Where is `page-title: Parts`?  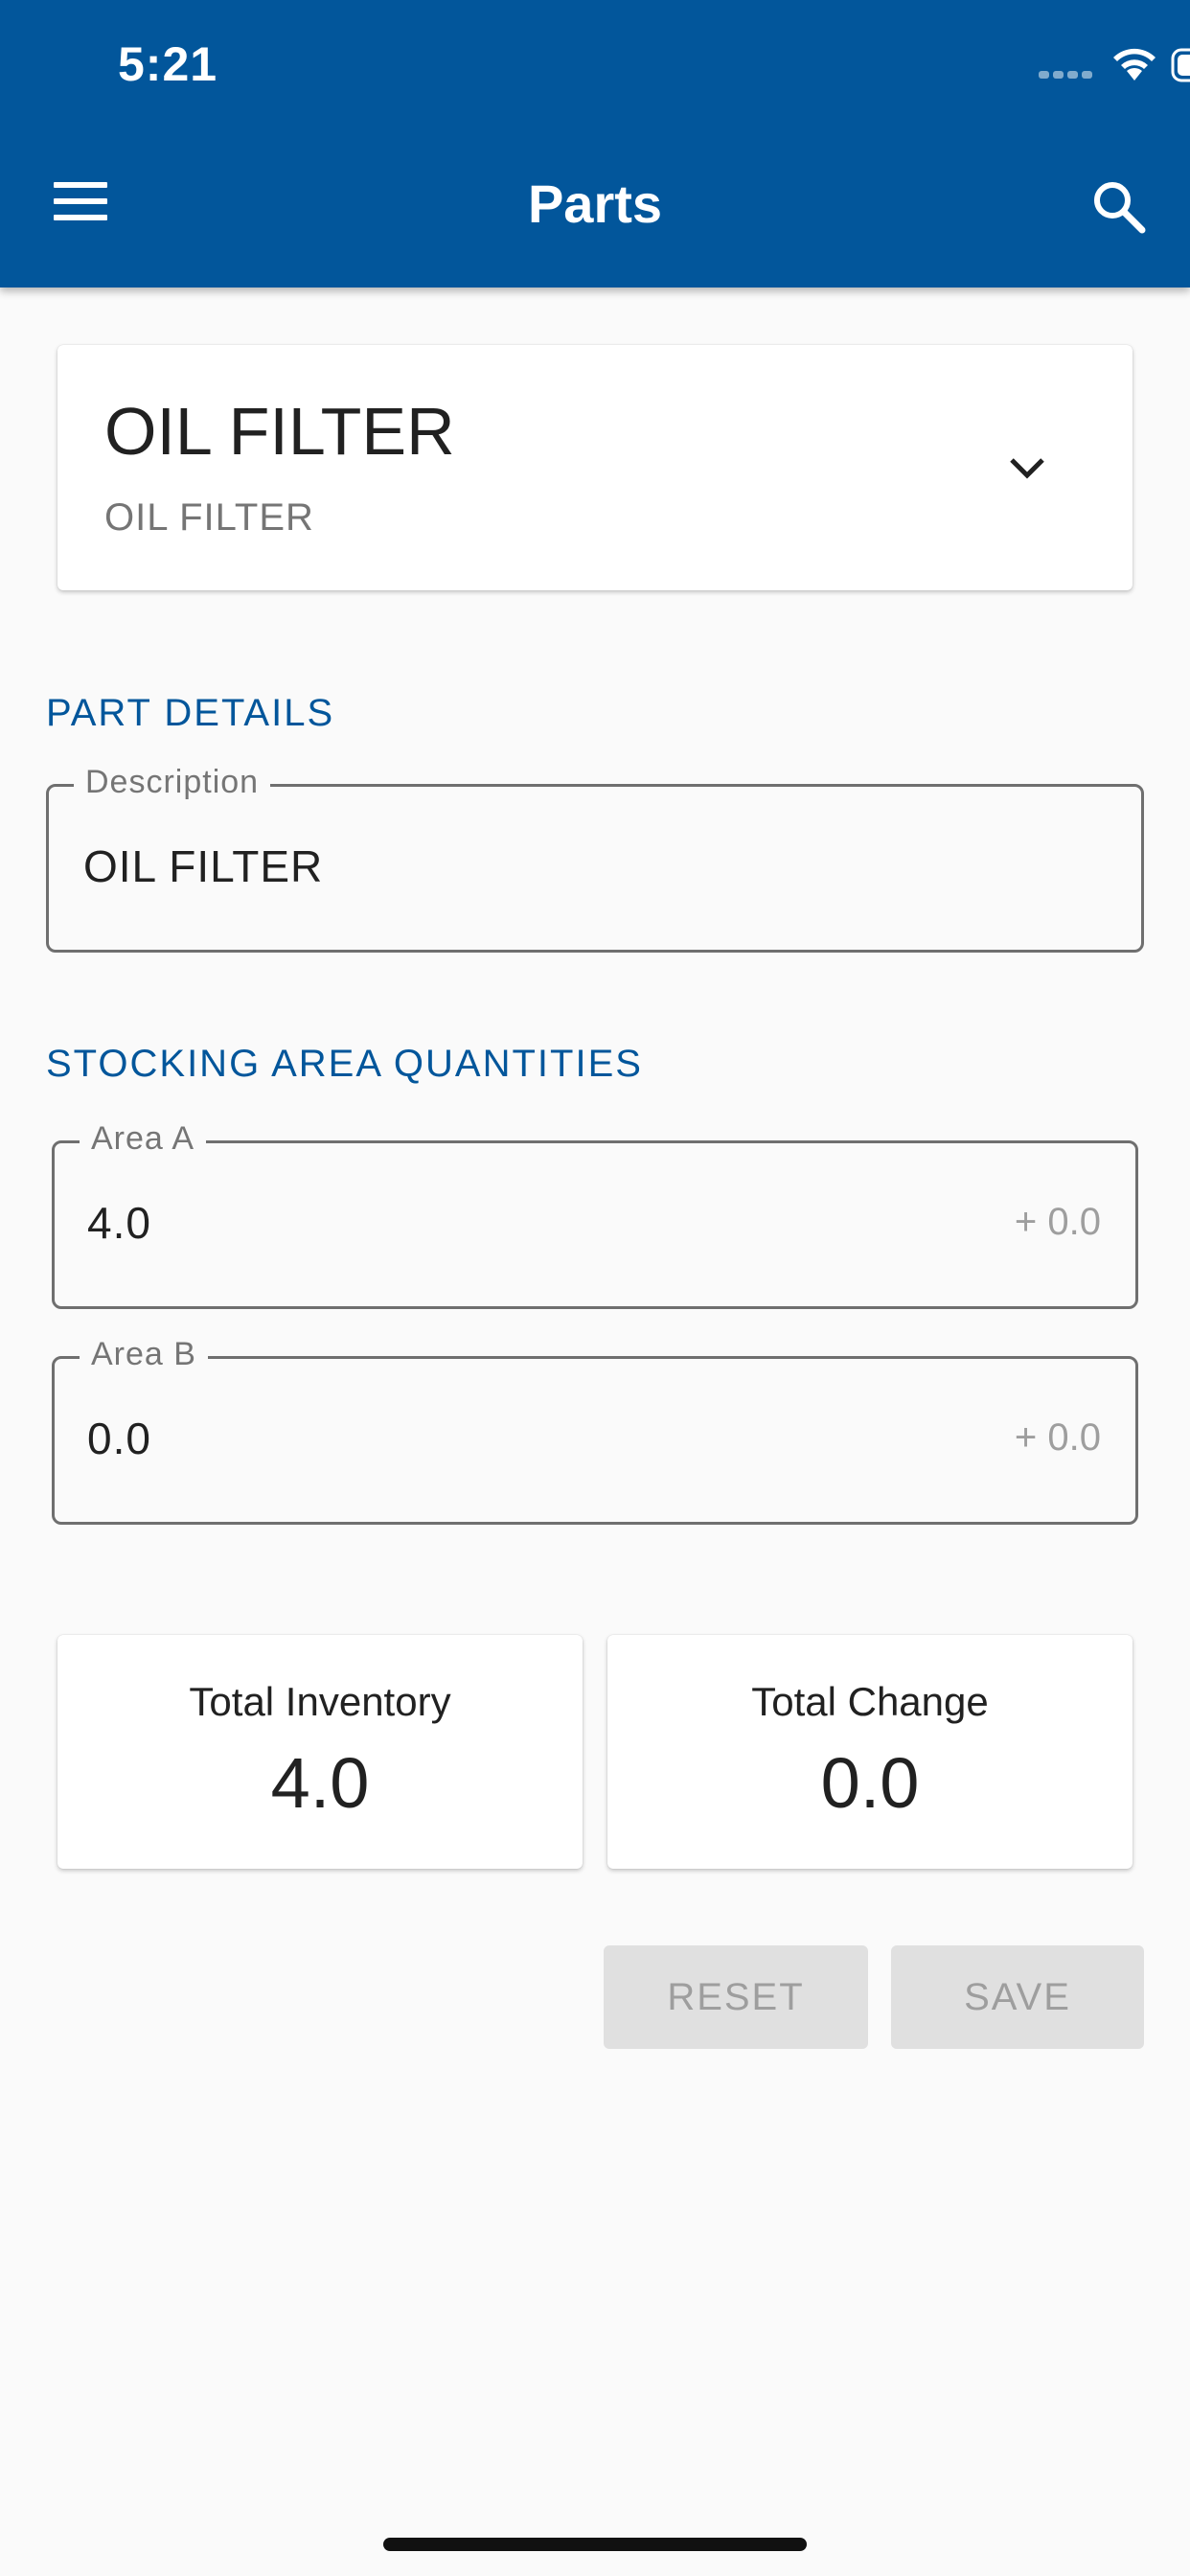 page-title: Parts is located at coordinates (595, 203).